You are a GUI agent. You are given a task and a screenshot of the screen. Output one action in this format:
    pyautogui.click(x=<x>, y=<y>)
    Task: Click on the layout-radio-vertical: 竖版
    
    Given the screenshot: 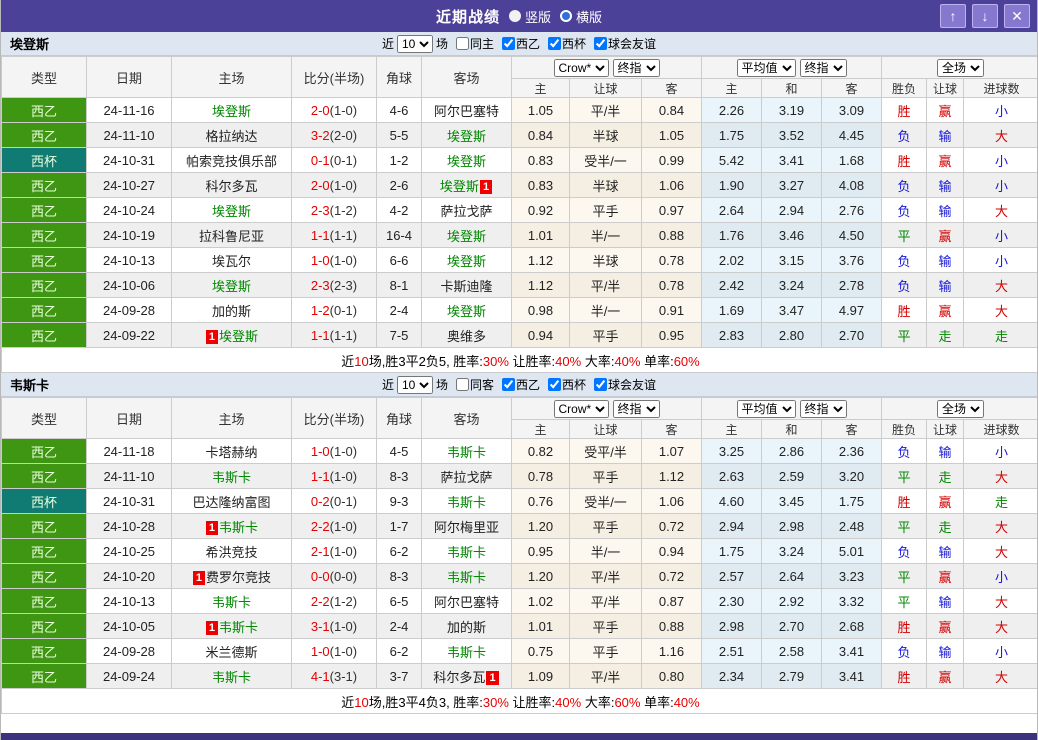 What is the action you would take?
    pyautogui.click(x=529, y=16)
    